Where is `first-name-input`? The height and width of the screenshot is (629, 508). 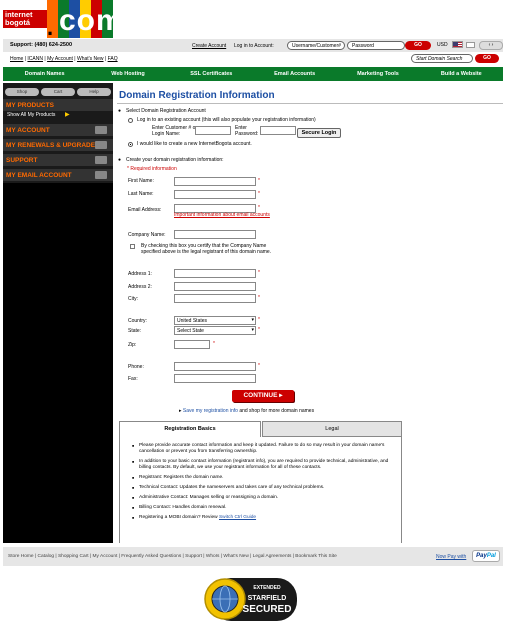 first-name-input is located at coordinates (215, 181).